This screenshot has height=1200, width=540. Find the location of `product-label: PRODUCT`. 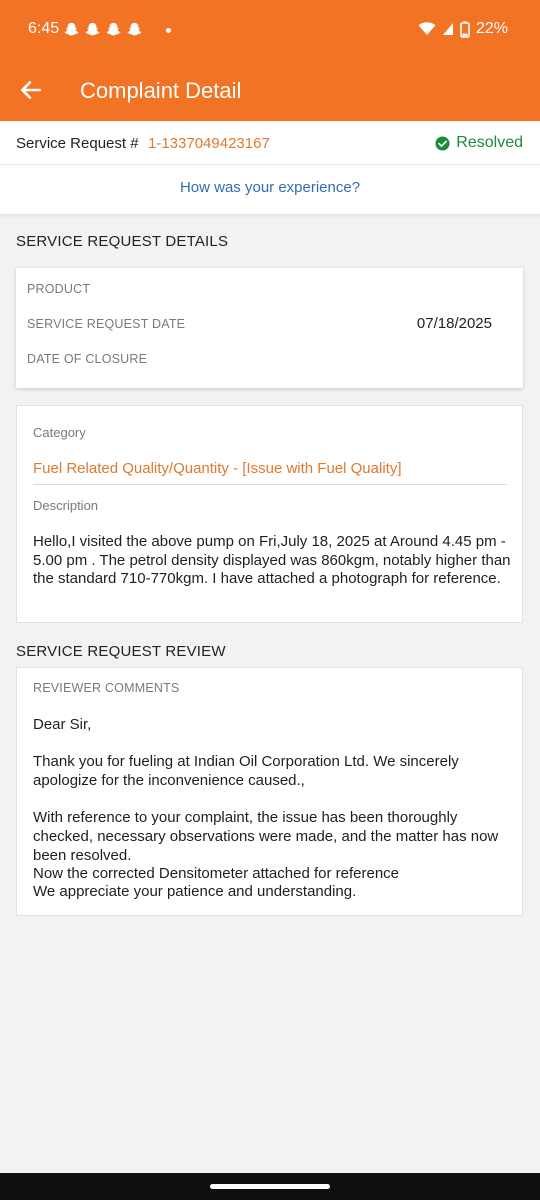

product-label: PRODUCT is located at coordinates (59, 289).